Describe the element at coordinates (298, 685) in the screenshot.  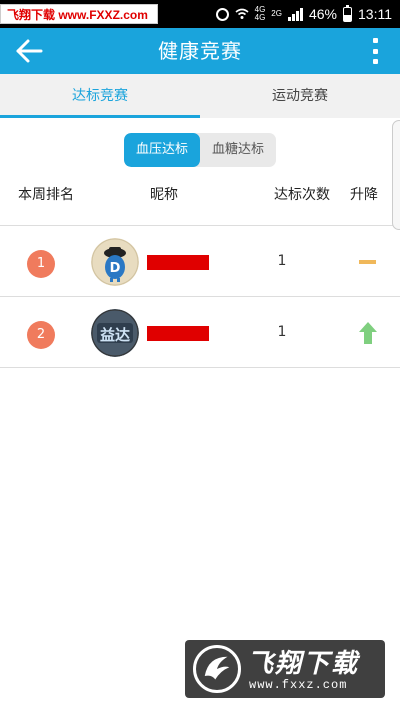
I see `watermark-url: www.fxxz.com` at that location.